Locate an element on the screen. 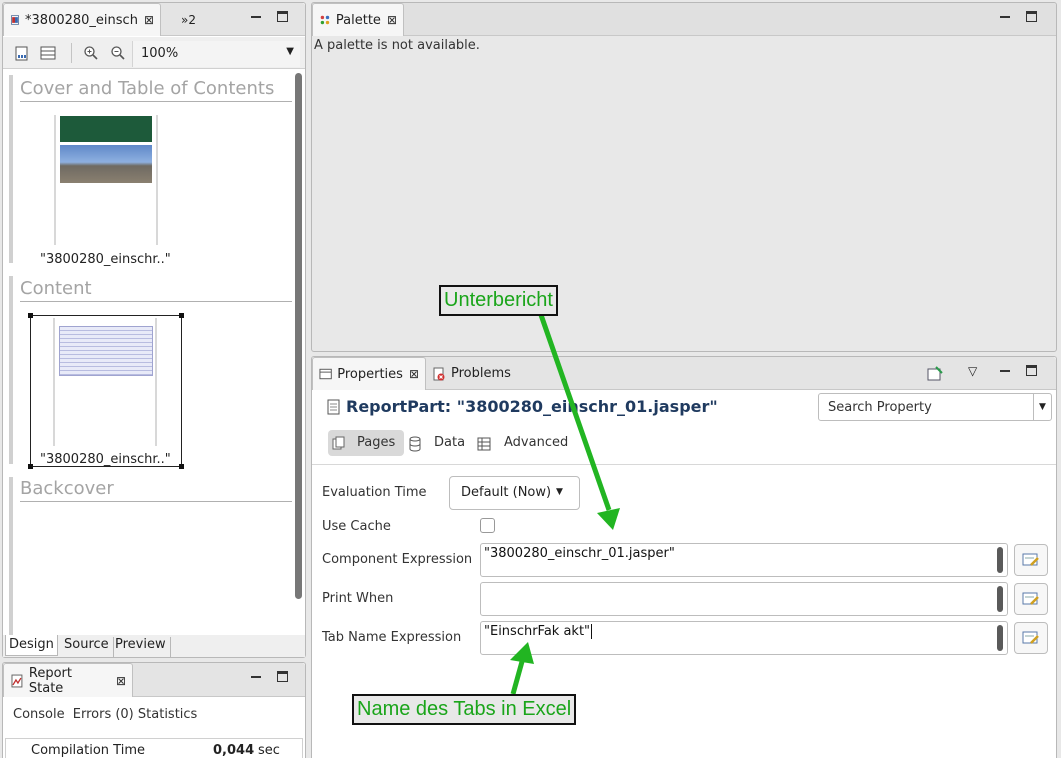 The image size is (1061, 758). arrow-tab-name is located at coordinates (522, 668).